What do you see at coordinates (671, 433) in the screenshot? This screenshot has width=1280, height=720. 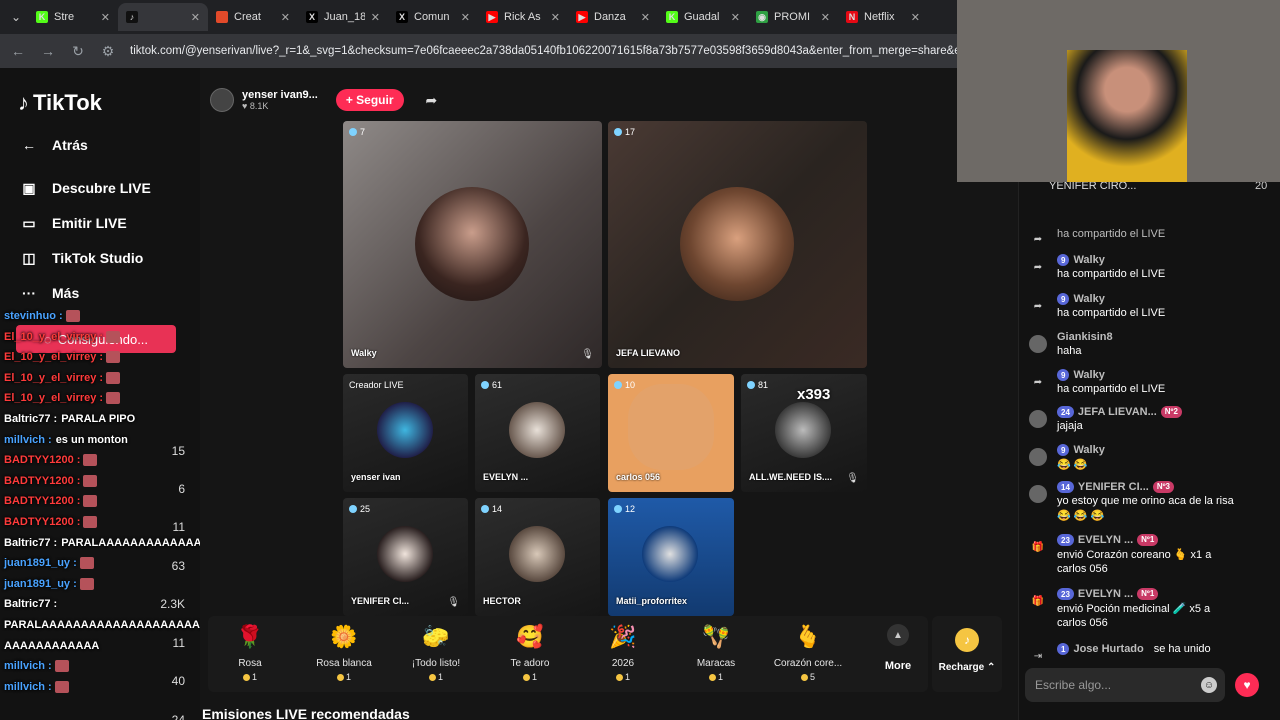 I see `guest-cell: 10 carlos 056` at bounding box center [671, 433].